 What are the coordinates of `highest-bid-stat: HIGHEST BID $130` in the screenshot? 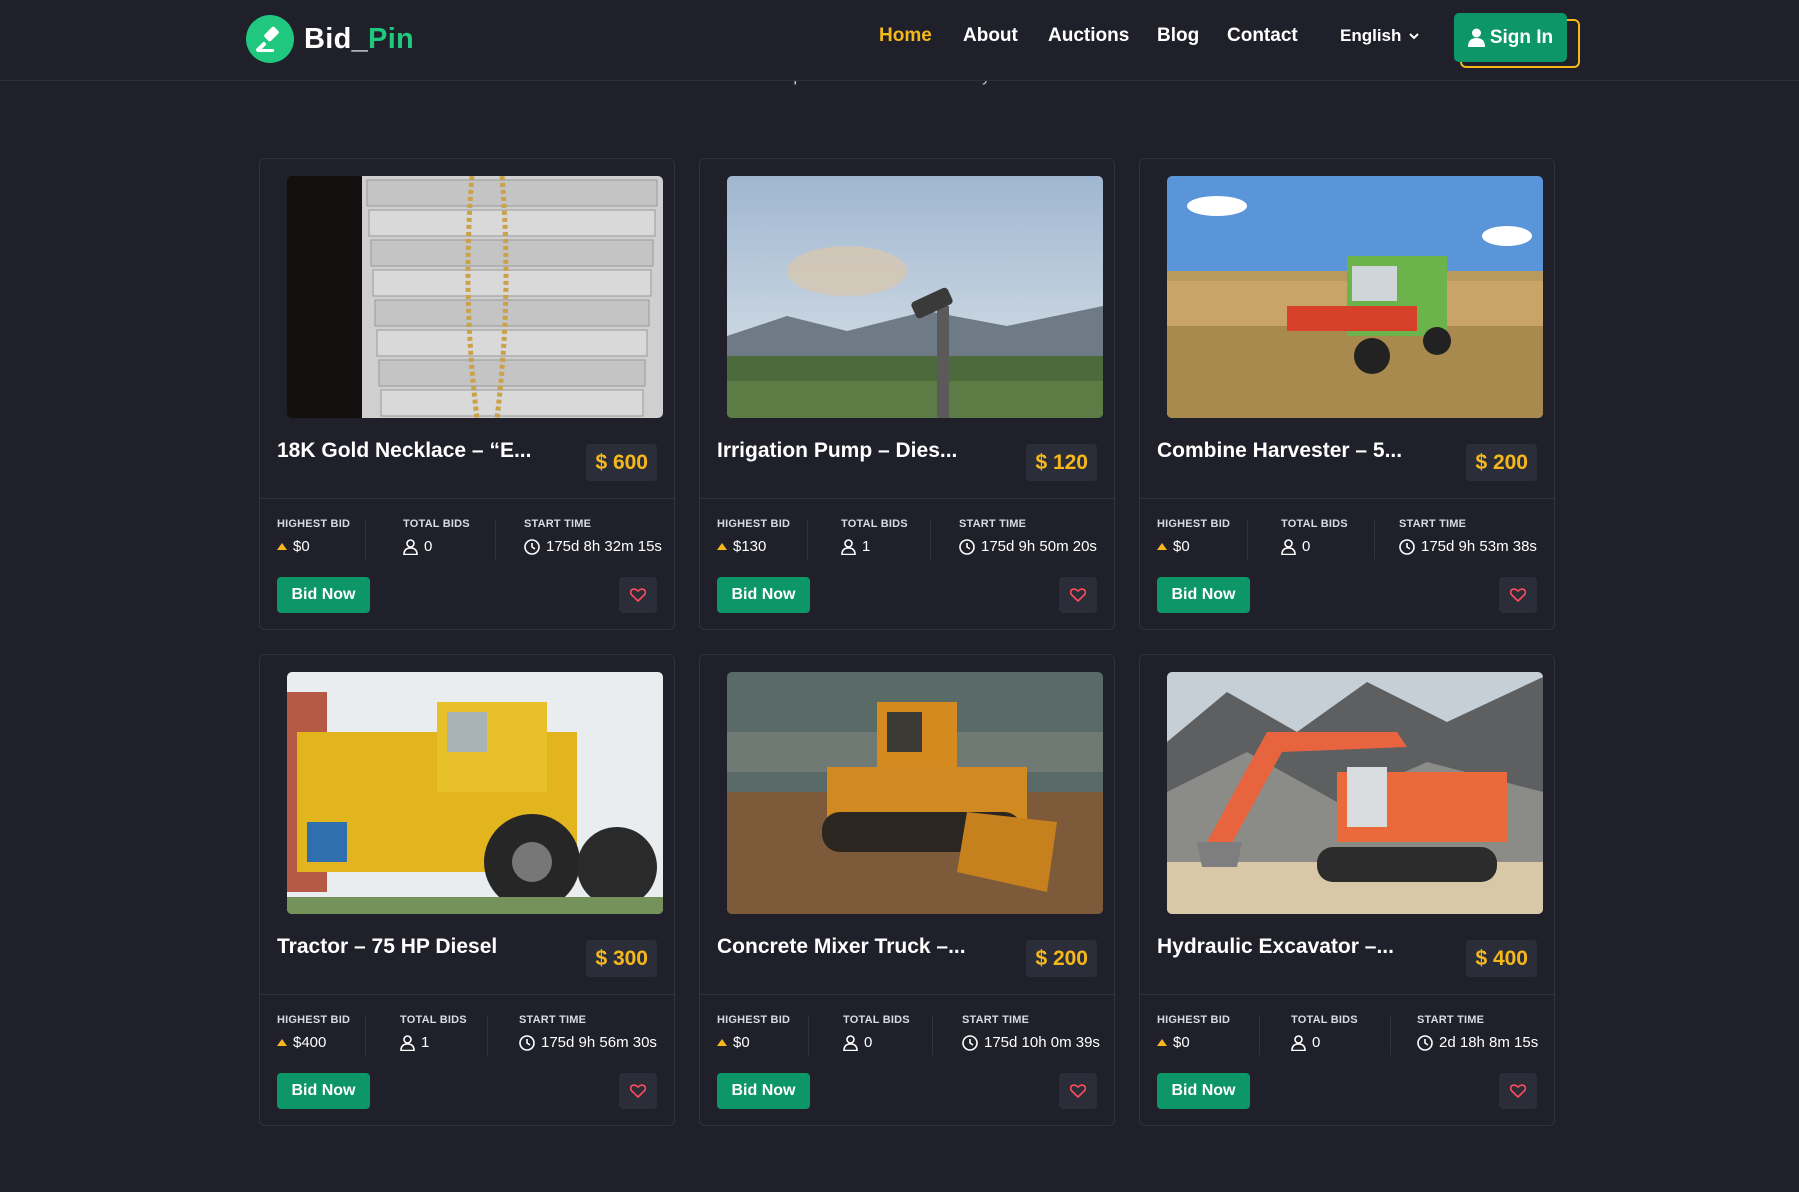 It's located at (753, 536).